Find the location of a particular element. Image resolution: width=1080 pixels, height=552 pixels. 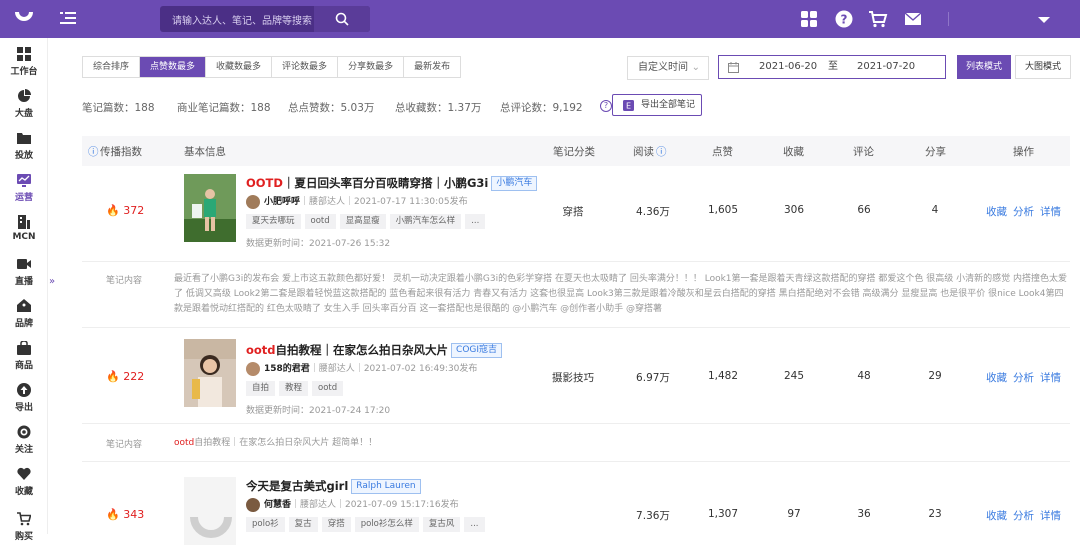

note-title: ootd自拍教程｜在家怎么拍日杂风大片 COGI寇吉 is located at coordinates (374, 350).